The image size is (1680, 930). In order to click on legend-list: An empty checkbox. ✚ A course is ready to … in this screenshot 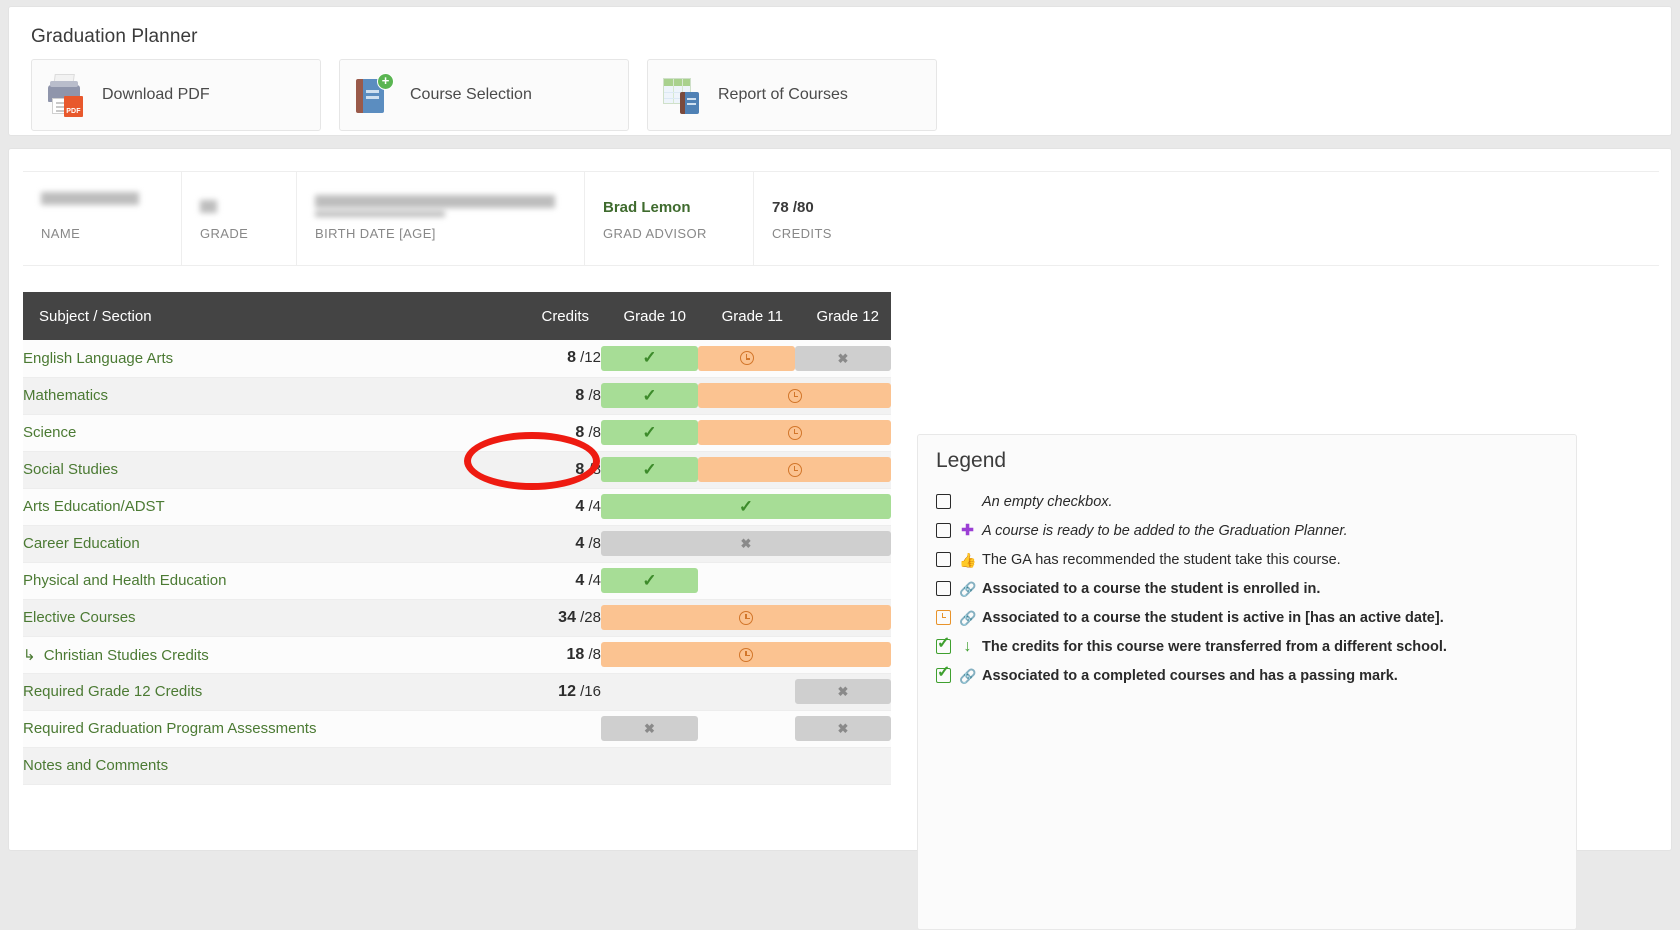, I will do `click(1249, 588)`.